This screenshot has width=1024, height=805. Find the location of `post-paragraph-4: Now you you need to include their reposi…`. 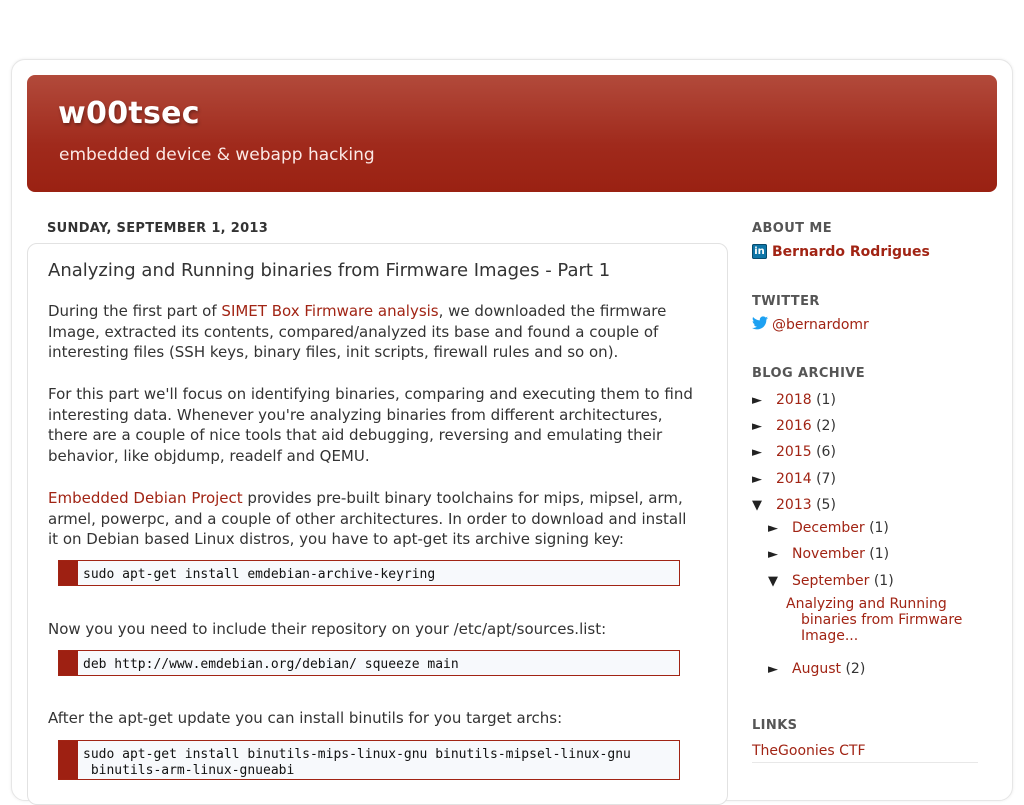

post-paragraph-4: Now you you need to include their reposi… is located at coordinates (327, 629).